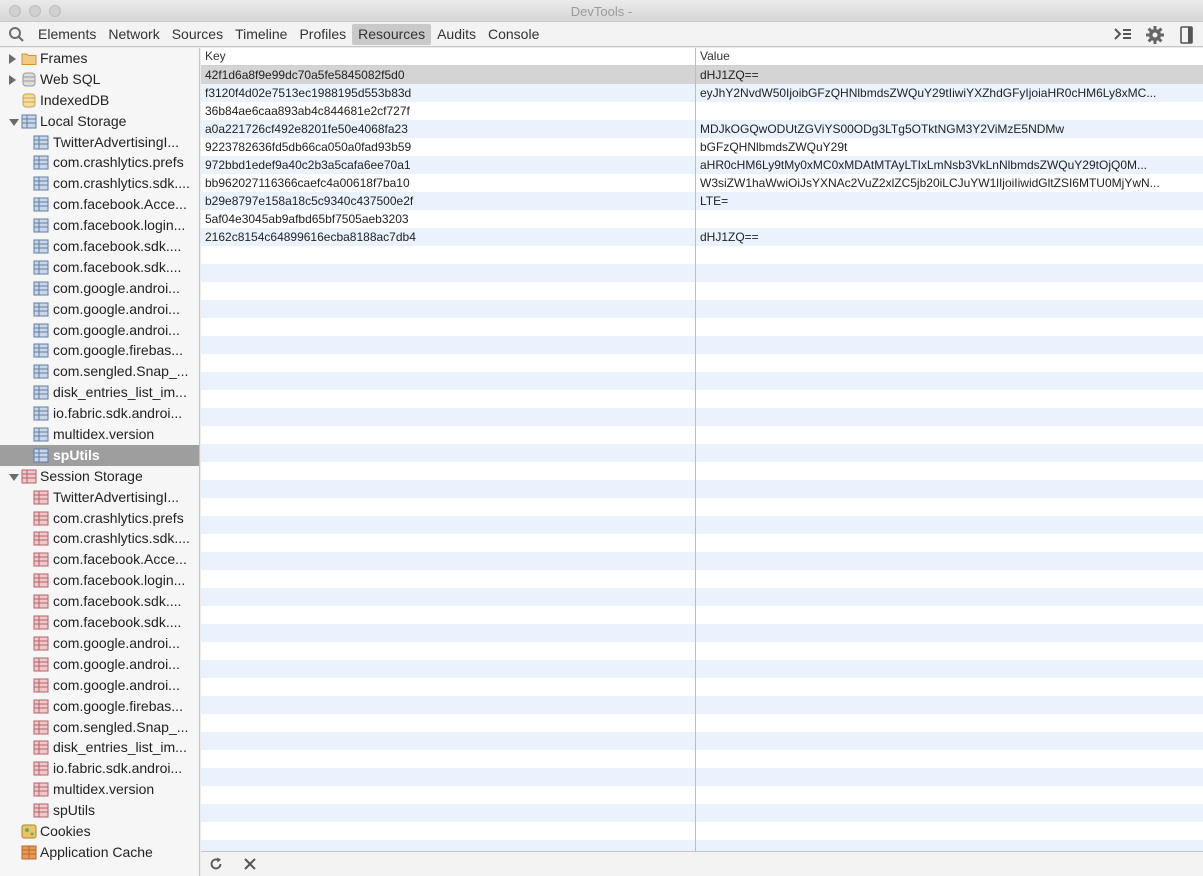 The image size is (1203, 876). What do you see at coordinates (99, 434) in the screenshot?
I see `local-storage-item: multidex.version` at bounding box center [99, 434].